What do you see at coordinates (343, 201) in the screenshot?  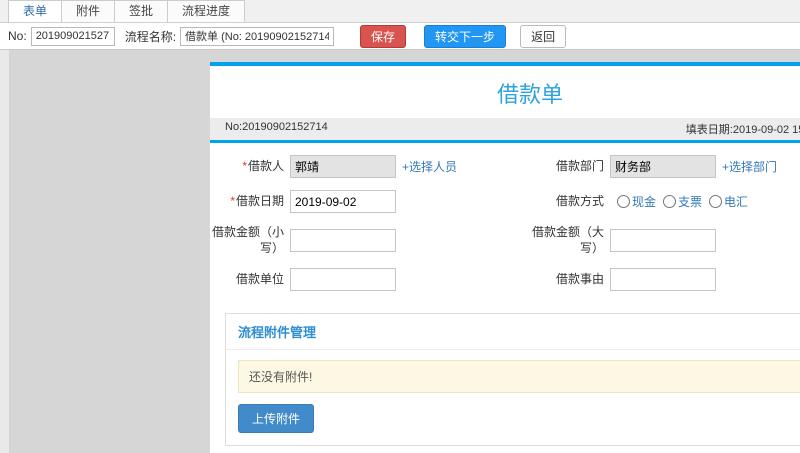 I see `loan-date-input` at bounding box center [343, 201].